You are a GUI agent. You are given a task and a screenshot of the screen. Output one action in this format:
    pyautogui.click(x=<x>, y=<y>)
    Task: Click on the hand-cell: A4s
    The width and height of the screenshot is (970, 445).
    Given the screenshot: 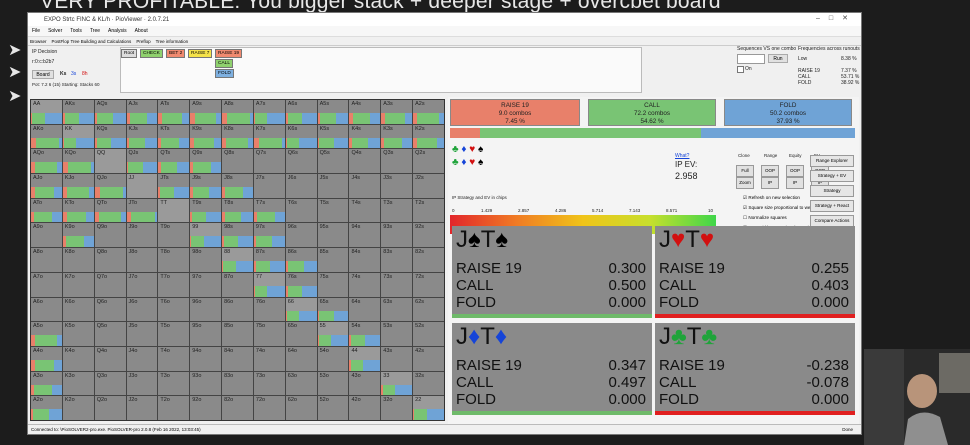 What is the action you would take?
    pyautogui.click(x=365, y=112)
    